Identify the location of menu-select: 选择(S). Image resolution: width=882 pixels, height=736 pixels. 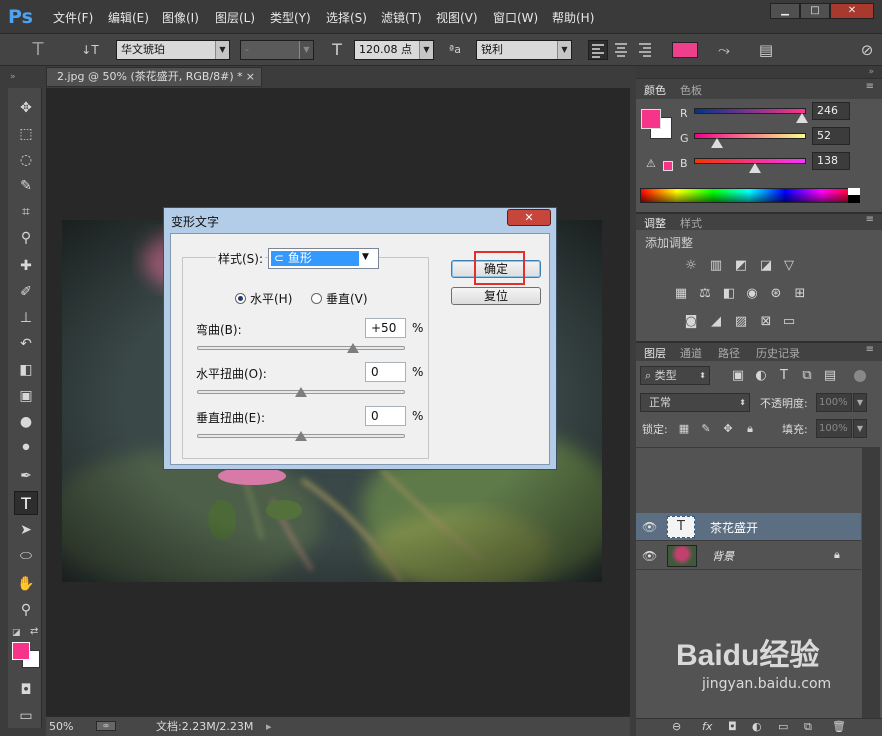
(346, 17).